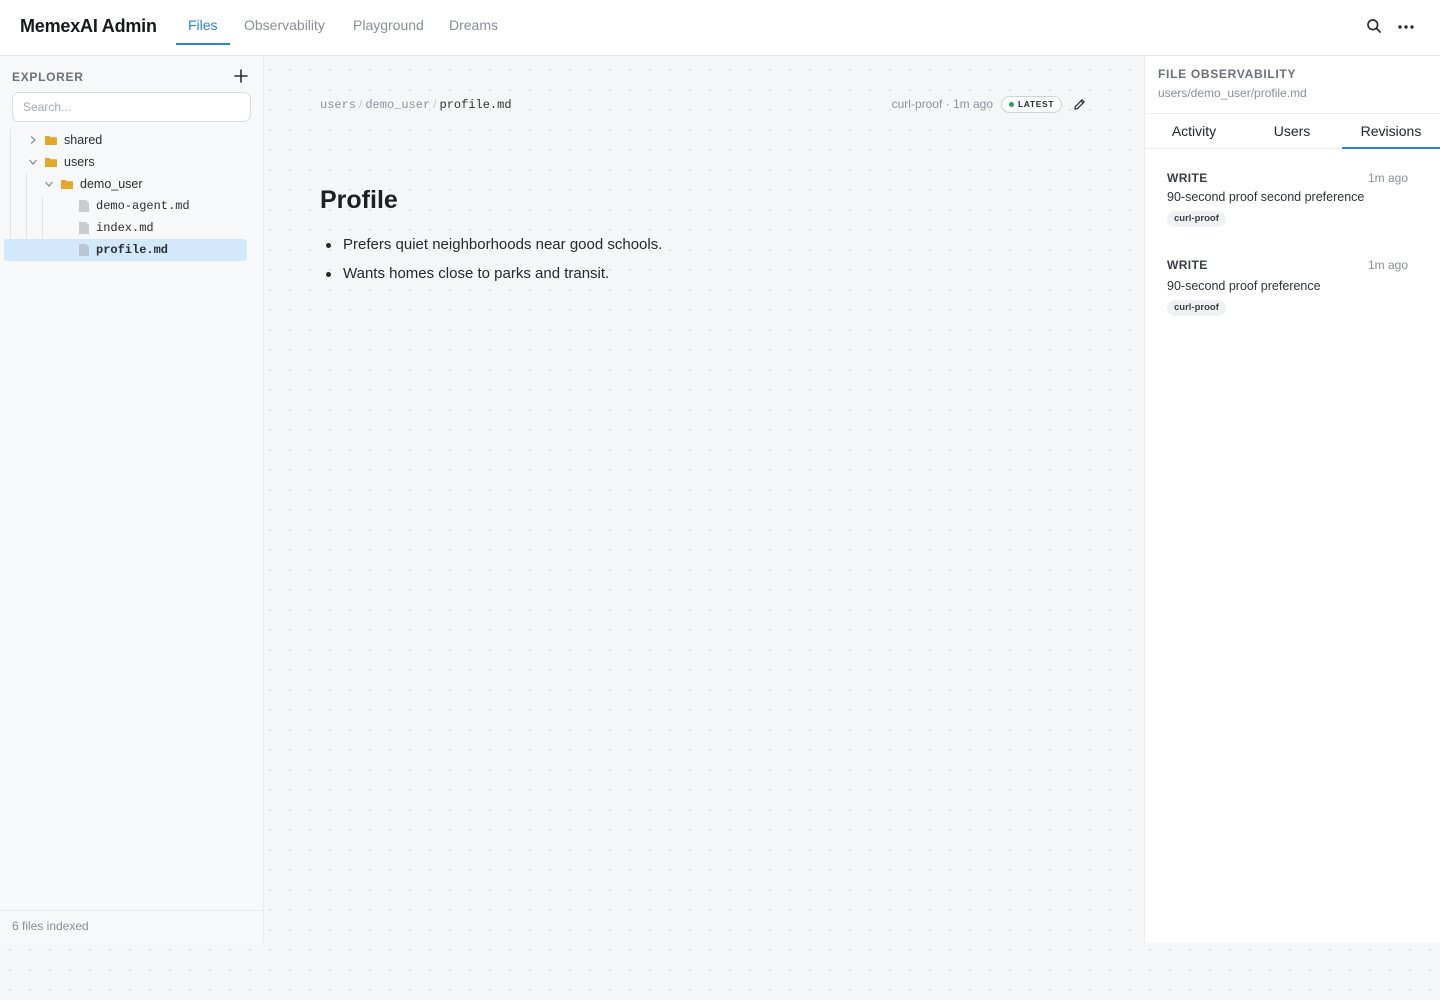 The width and height of the screenshot is (1440, 1000). What do you see at coordinates (1406, 26) in the screenshot?
I see `more-horizontal-icon` at bounding box center [1406, 26].